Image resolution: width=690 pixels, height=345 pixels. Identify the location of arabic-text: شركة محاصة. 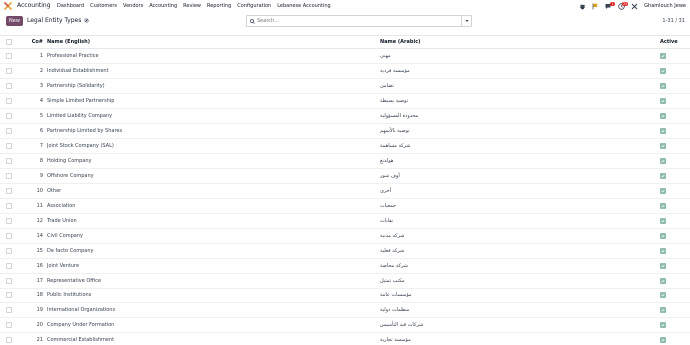
(394, 265).